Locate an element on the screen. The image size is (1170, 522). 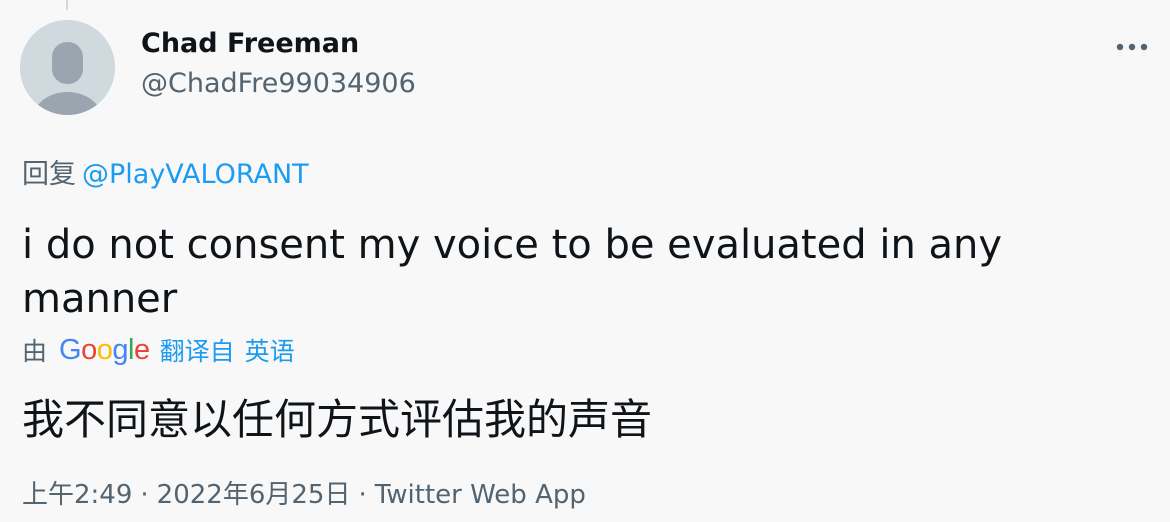
translation-attribution: 由 Google 翻译自 英语 is located at coordinates (158, 350).